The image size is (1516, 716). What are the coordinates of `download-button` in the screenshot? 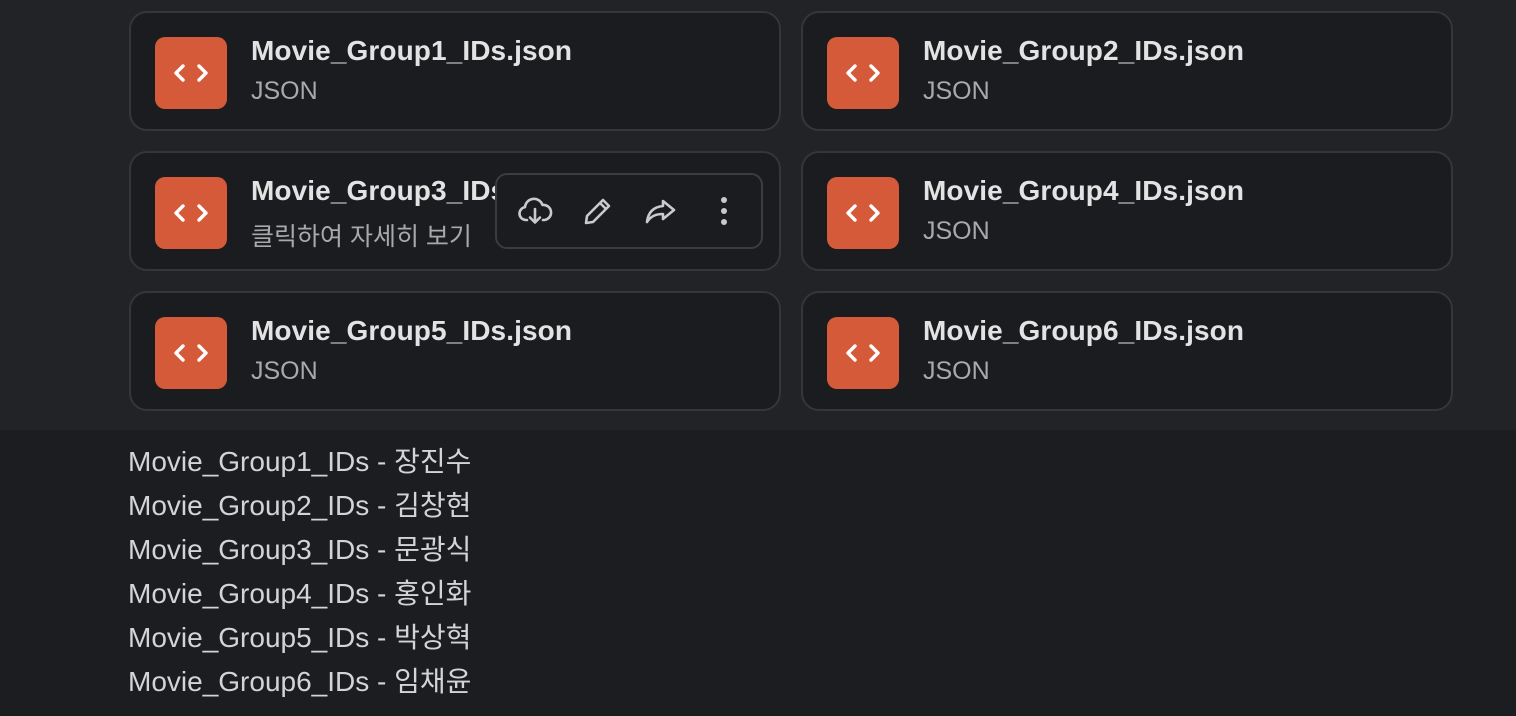 It's located at (535, 211).